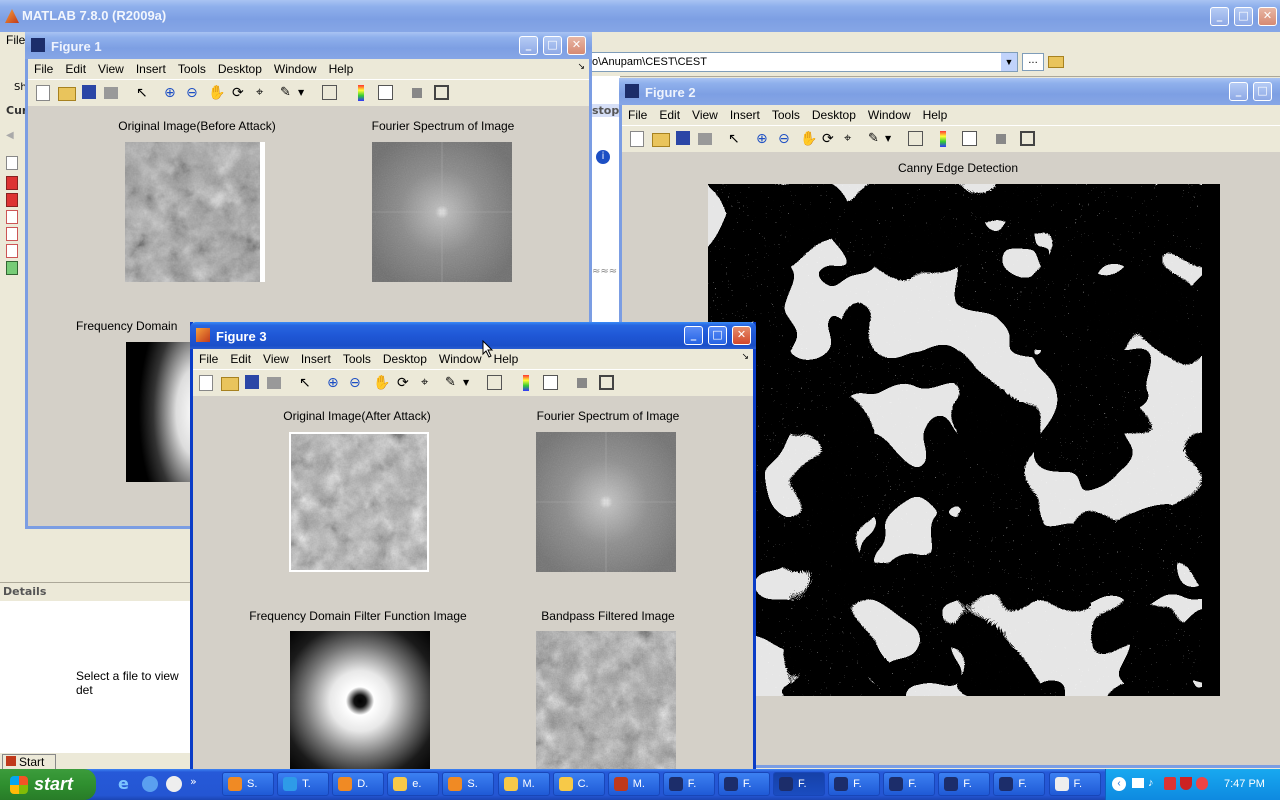 The image size is (1280, 800). What do you see at coordinates (1186, 783) in the screenshot?
I see `tray-shield-icon` at bounding box center [1186, 783].